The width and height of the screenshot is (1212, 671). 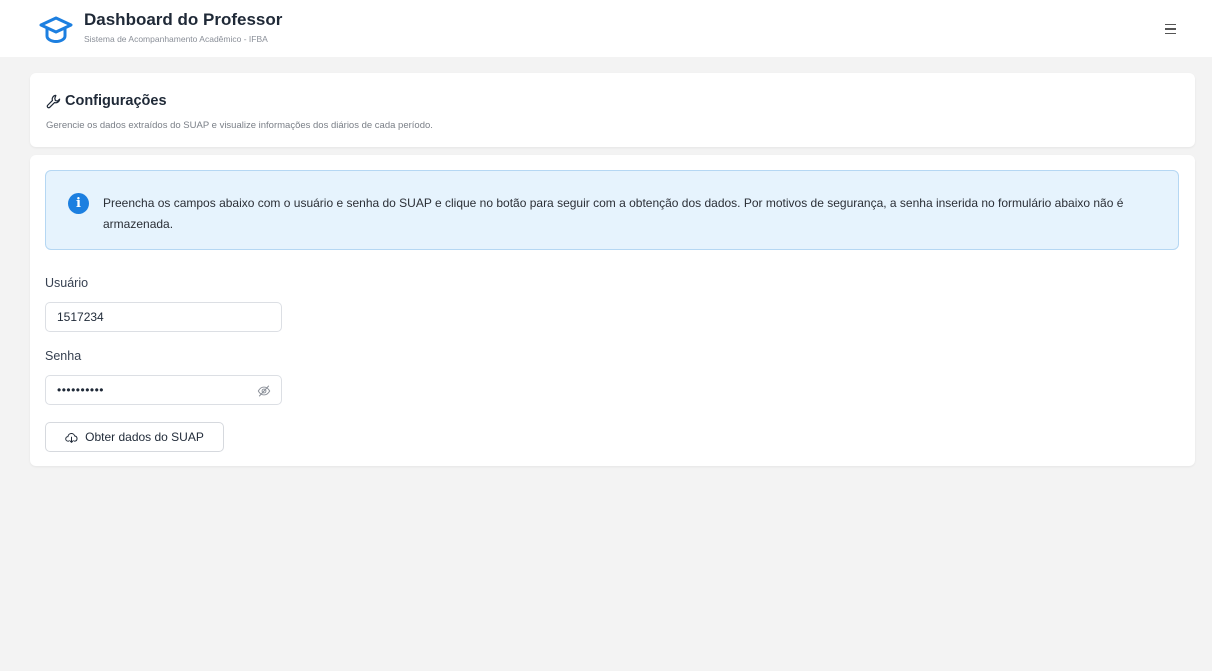 I want to click on get-suap-data-button-label: Obter dados do SUAP, so click(x=144, y=437).